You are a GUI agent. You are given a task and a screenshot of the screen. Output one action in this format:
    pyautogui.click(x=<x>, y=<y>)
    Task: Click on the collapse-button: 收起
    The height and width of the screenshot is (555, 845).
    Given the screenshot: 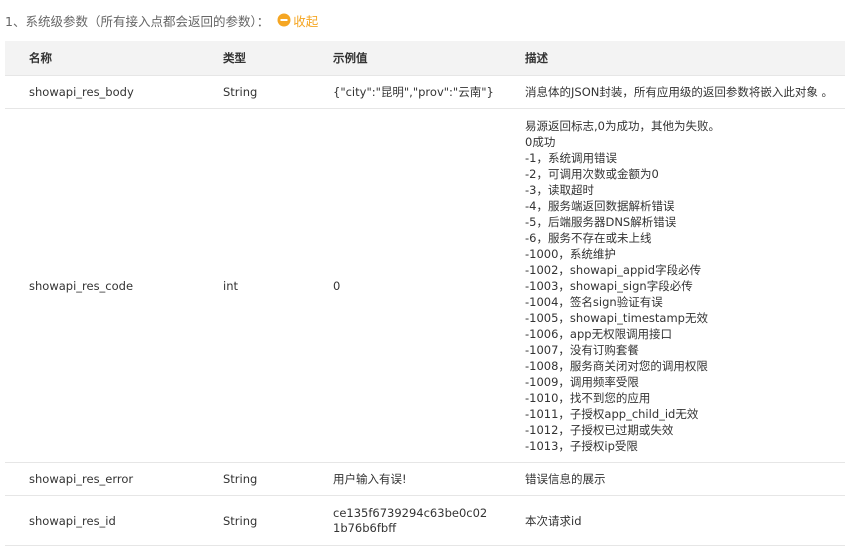 What is the action you would take?
    pyautogui.click(x=297, y=20)
    